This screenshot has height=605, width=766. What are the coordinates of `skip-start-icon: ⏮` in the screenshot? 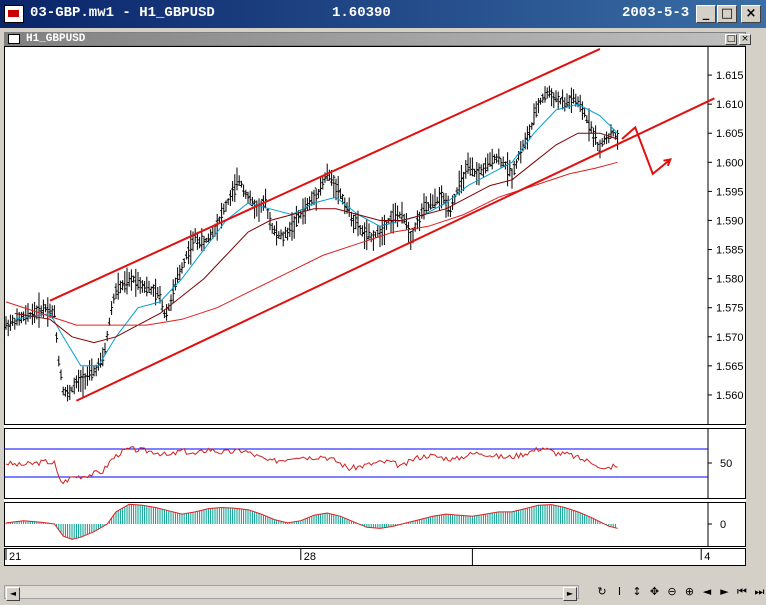 It's located at (742, 592).